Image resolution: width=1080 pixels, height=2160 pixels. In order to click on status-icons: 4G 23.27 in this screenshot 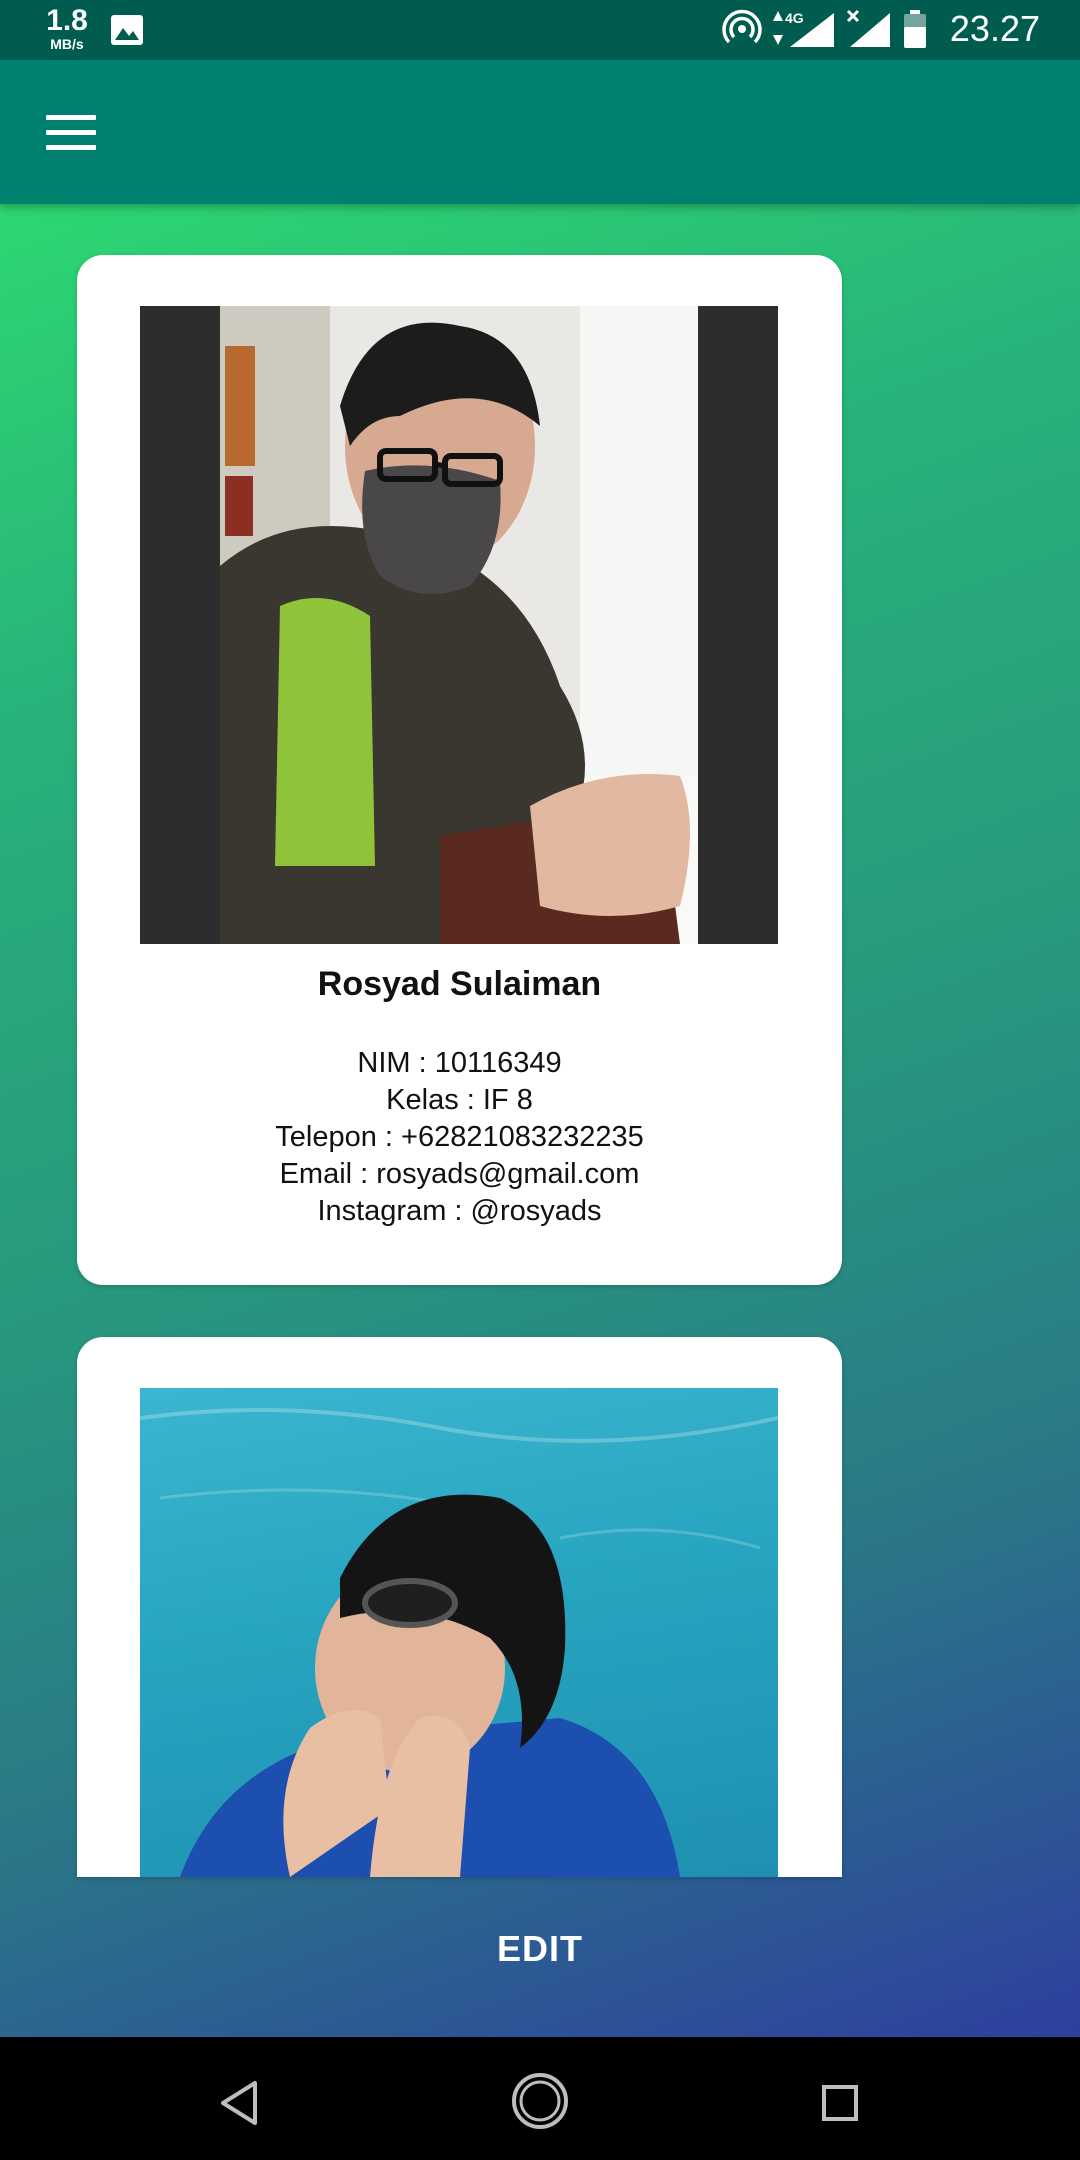, I will do `click(881, 29)`.